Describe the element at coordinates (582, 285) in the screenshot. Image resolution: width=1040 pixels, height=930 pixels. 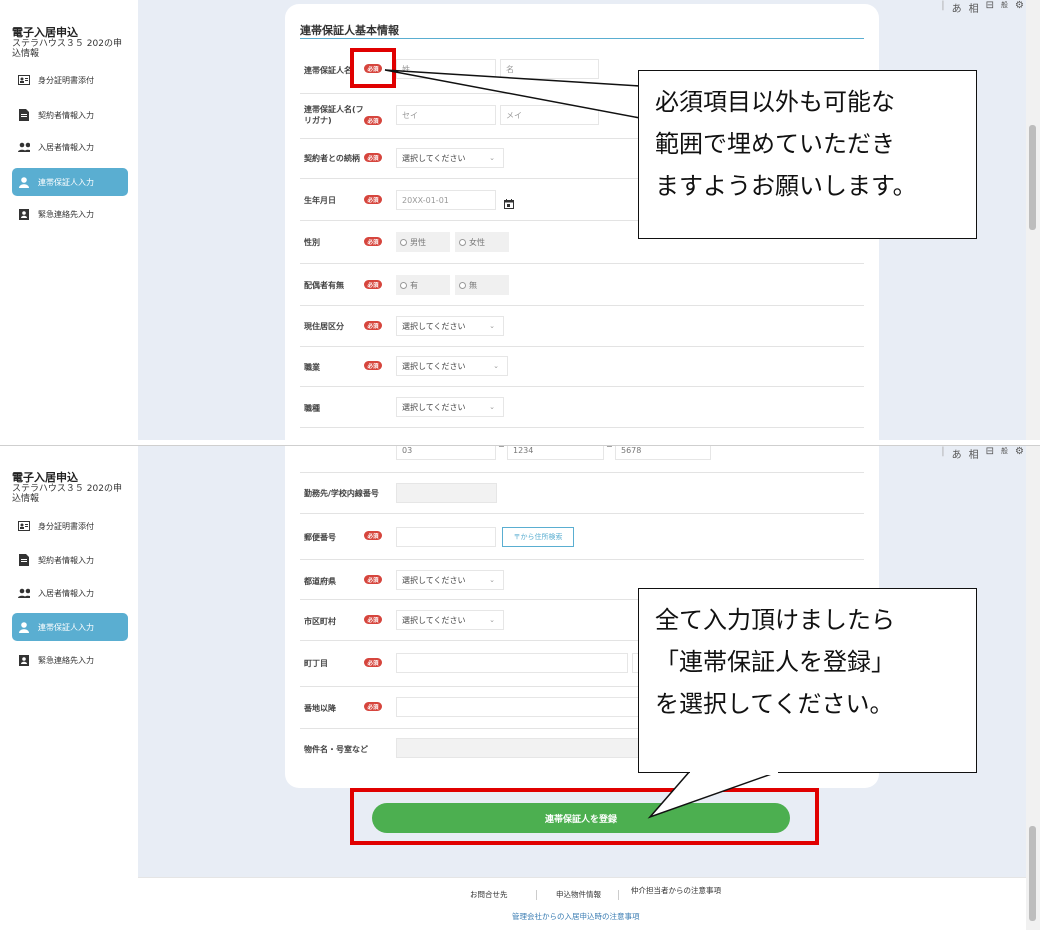
I see `form-row-spouse: 配偶者有無 必須 有 無` at that location.